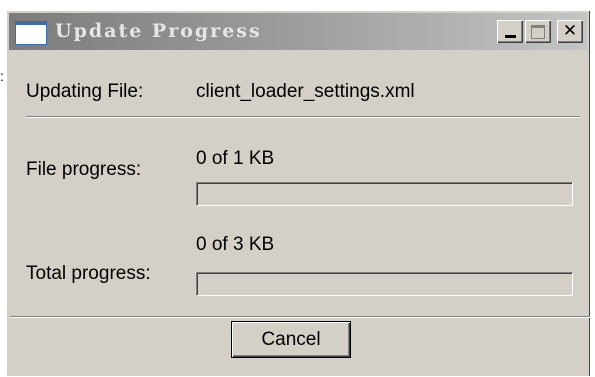 This screenshot has width=595, height=377. I want to click on file-progress-label: File progress:, so click(84, 169).